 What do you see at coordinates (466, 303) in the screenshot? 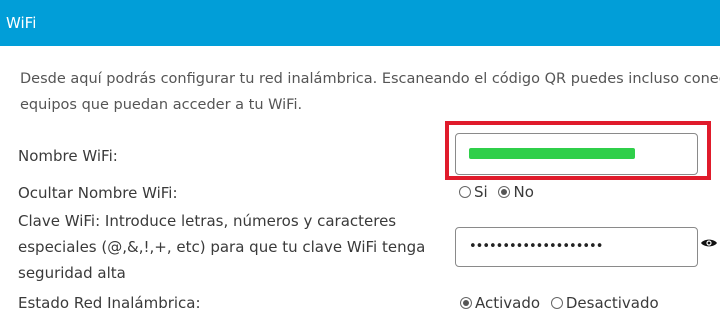
I see `radio-activado` at bounding box center [466, 303].